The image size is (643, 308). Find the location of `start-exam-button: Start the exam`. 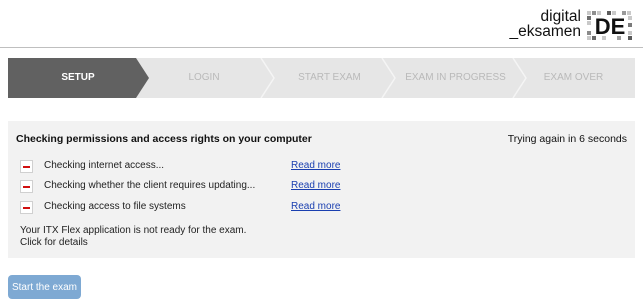

start-exam-button: Start the exam is located at coordinates (44, 287).